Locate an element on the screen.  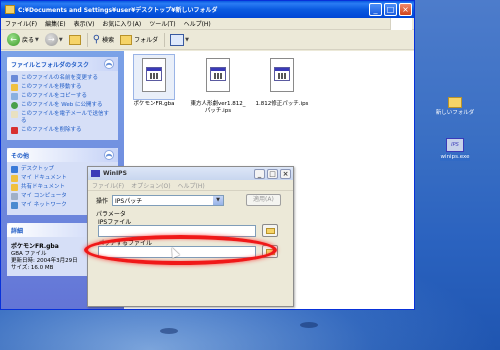
file-item: ポケモンFR.gba is located at coordinates (154, 81).